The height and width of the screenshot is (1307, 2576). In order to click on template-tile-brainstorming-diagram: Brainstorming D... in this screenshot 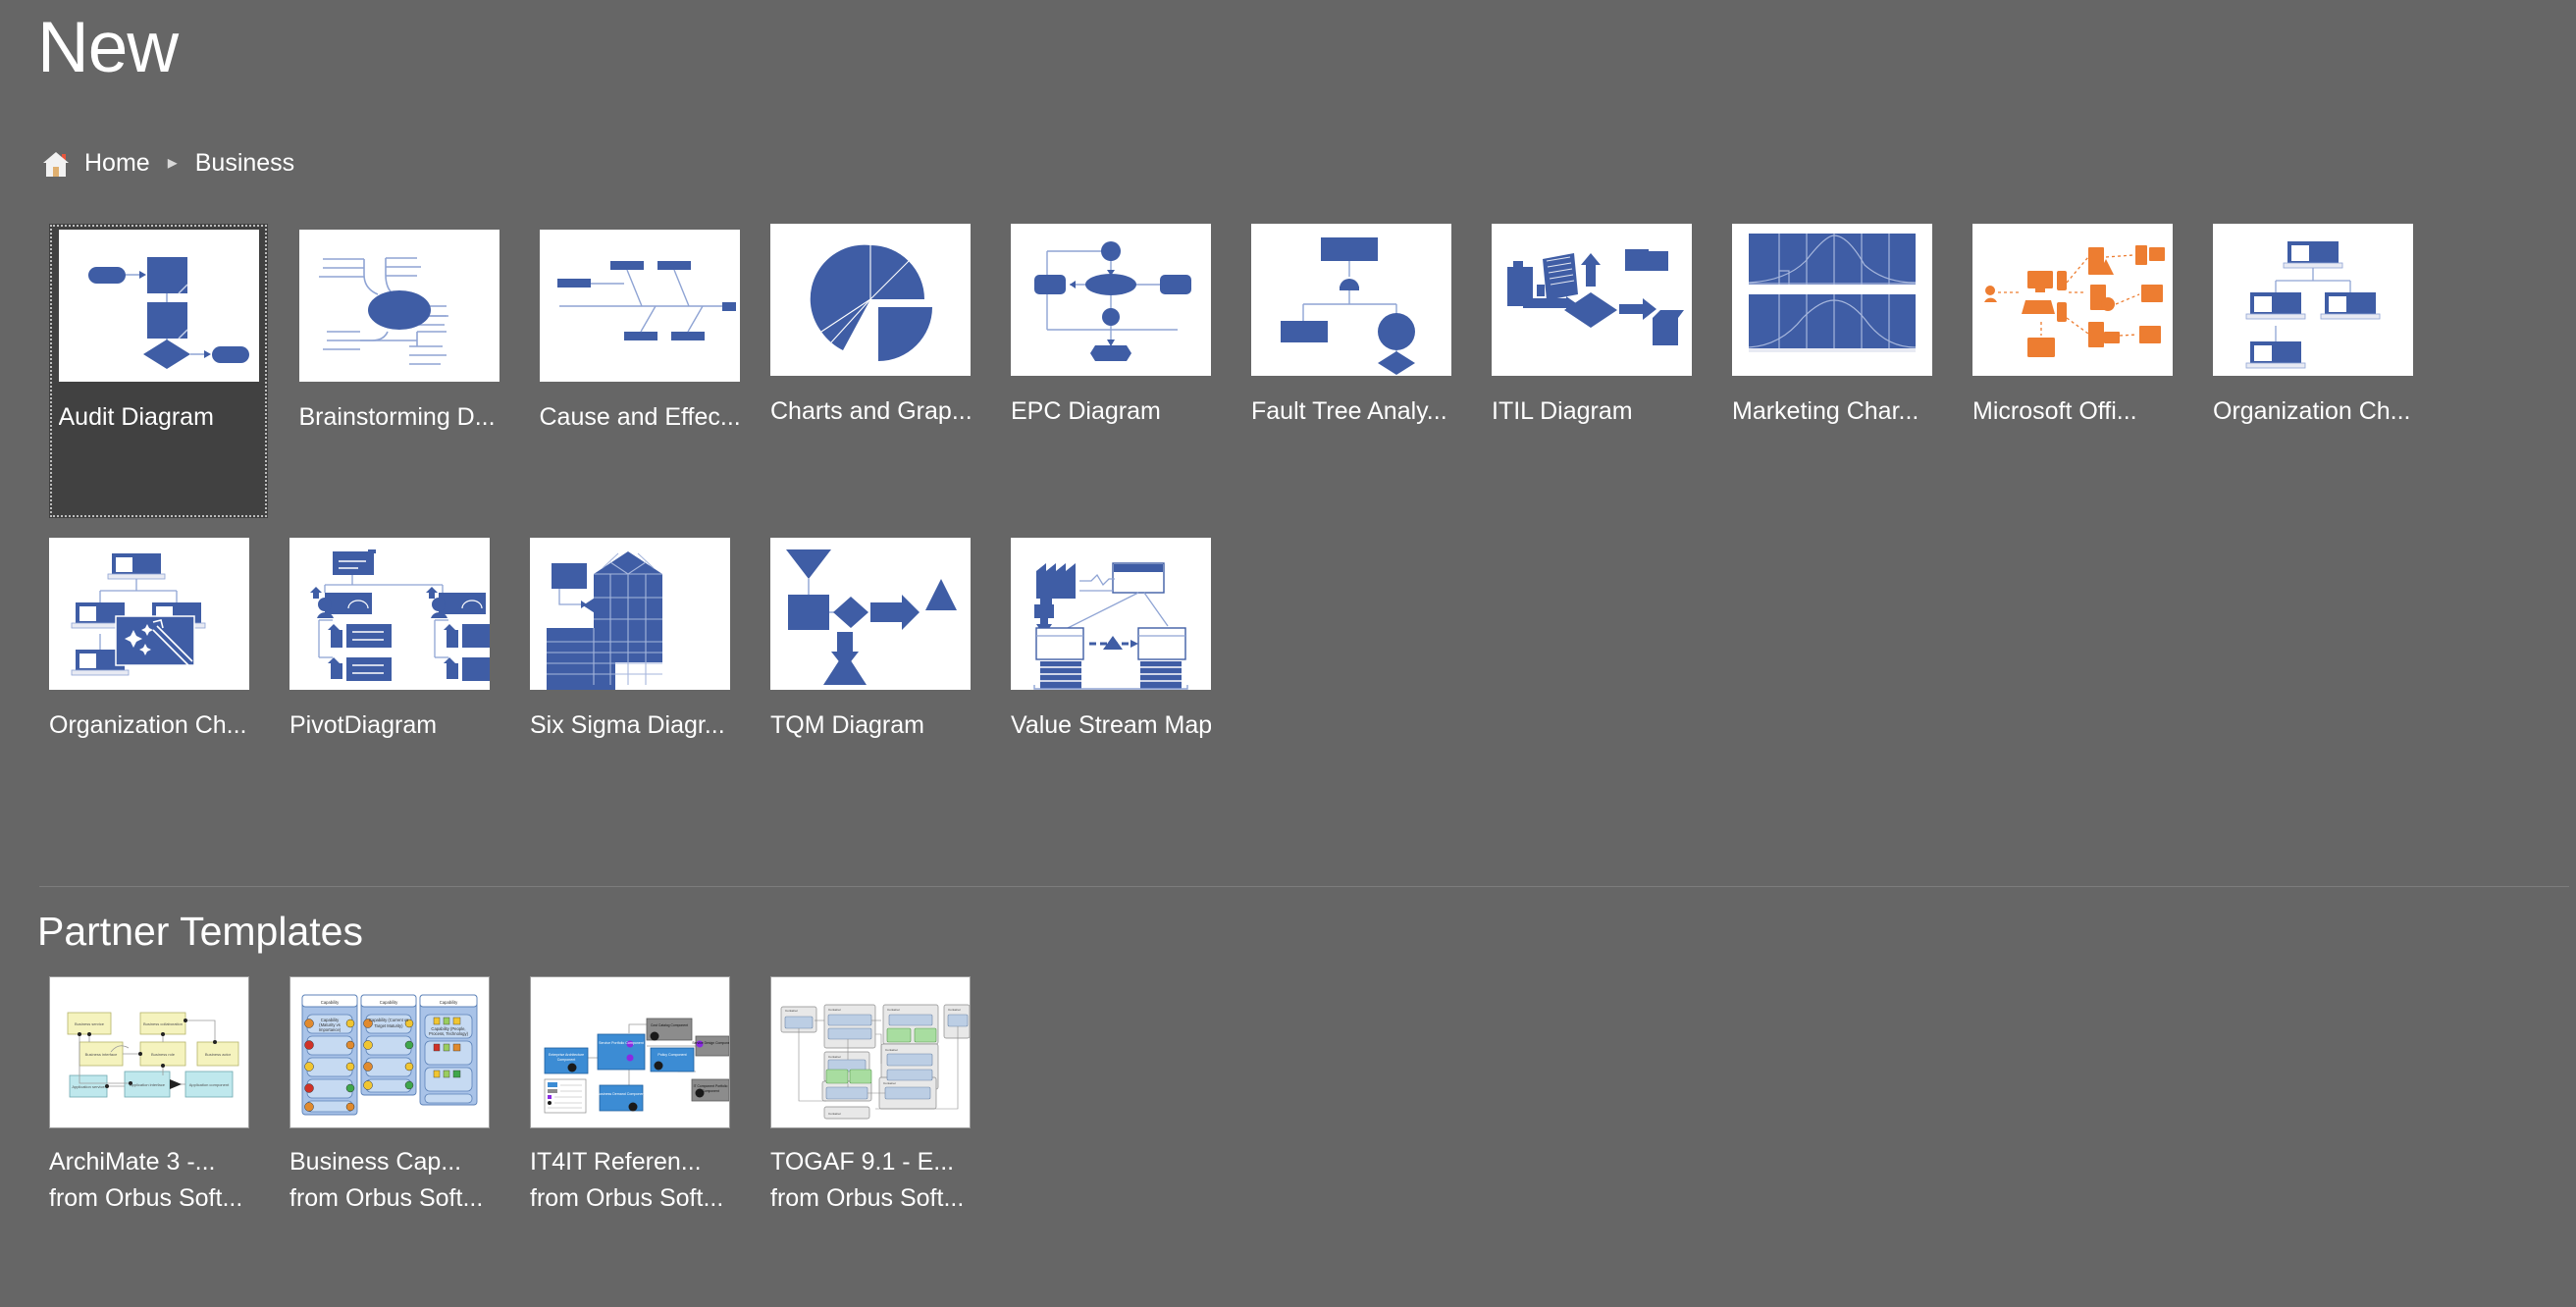, I will do `click(398, 371)`.